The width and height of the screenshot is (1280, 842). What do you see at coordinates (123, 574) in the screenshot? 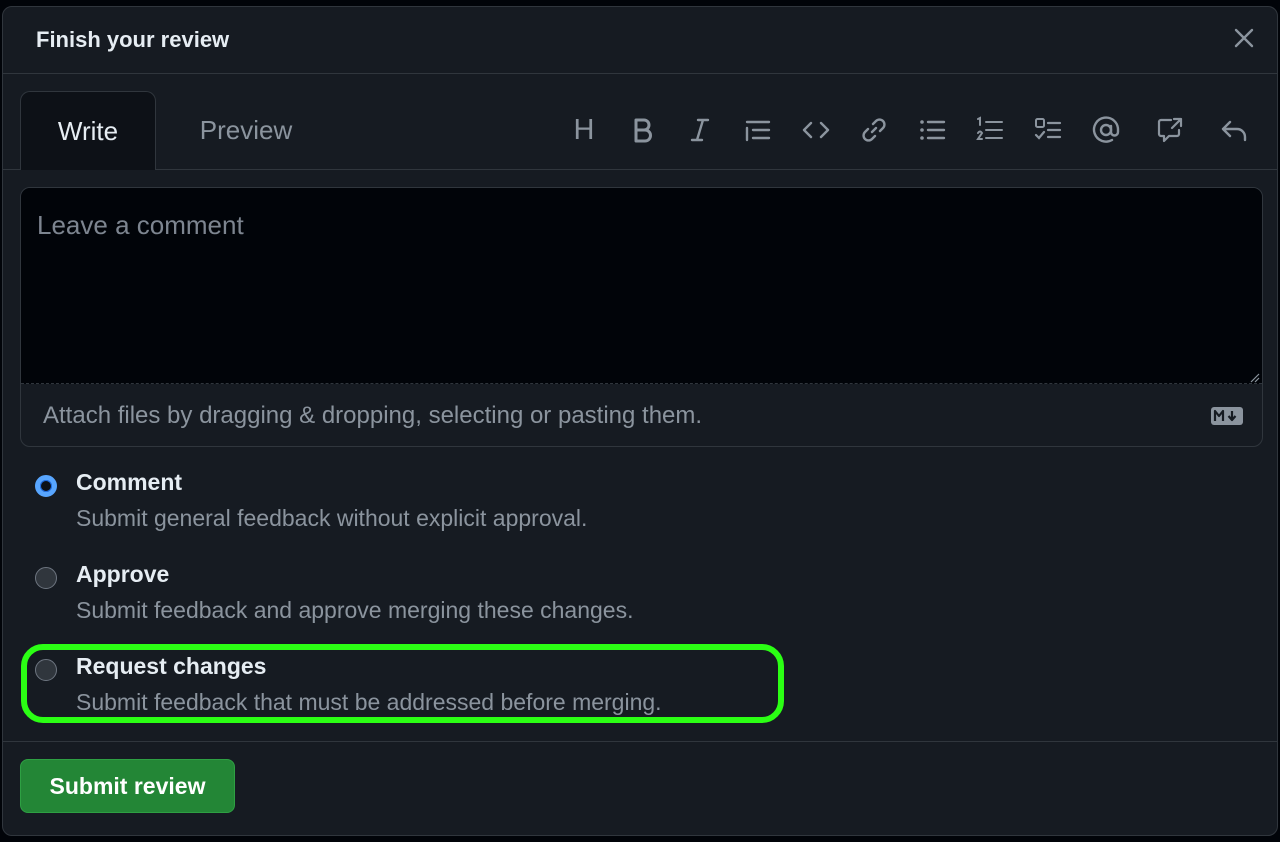
I see `option-title: Approve` at bounding box center [123, 574].